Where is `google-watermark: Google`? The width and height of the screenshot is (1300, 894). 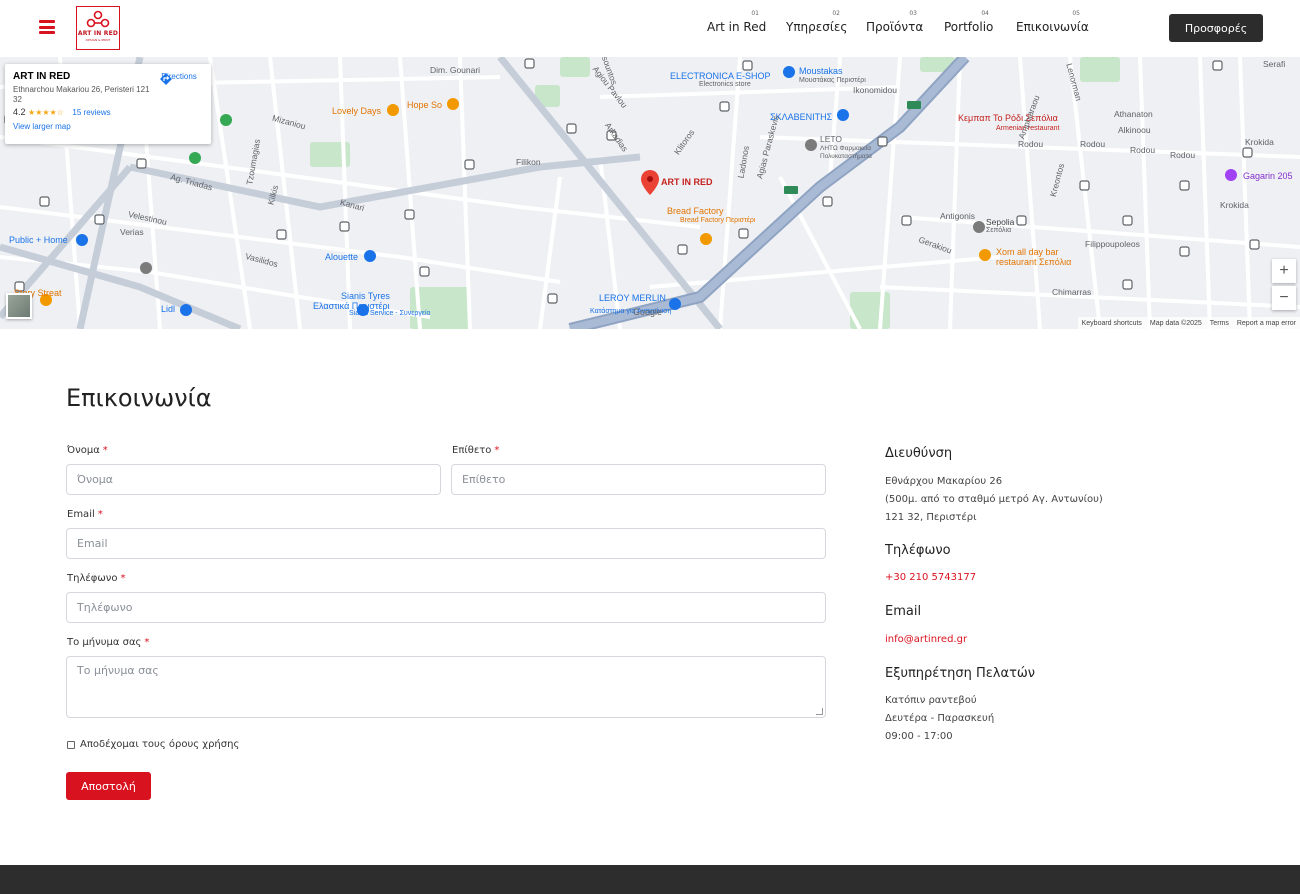
google-watermark: Google is located at coordinates (648, 312).